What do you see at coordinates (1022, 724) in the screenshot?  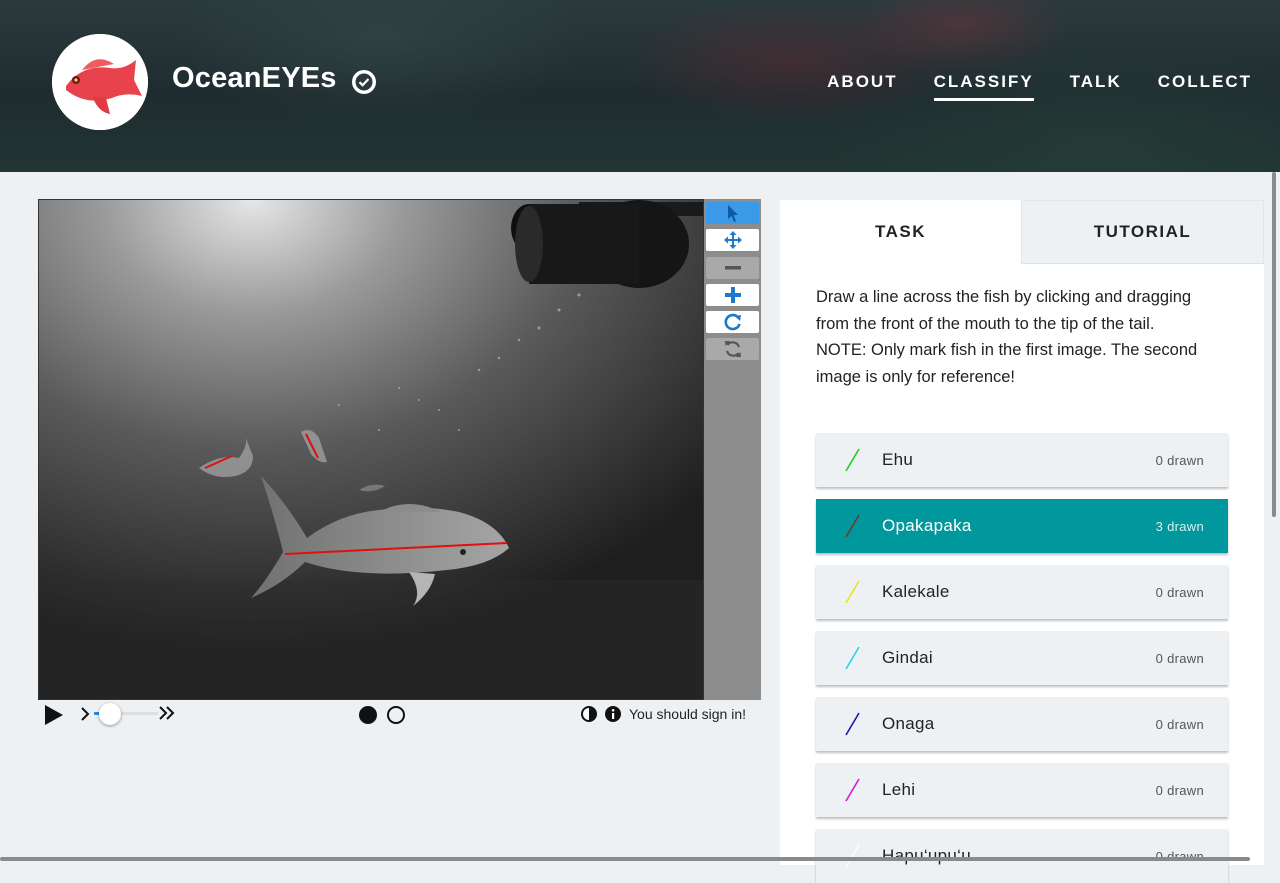 I see `tool-onaga: Onaga 0 drawn` at bounding box center [1022, 724].